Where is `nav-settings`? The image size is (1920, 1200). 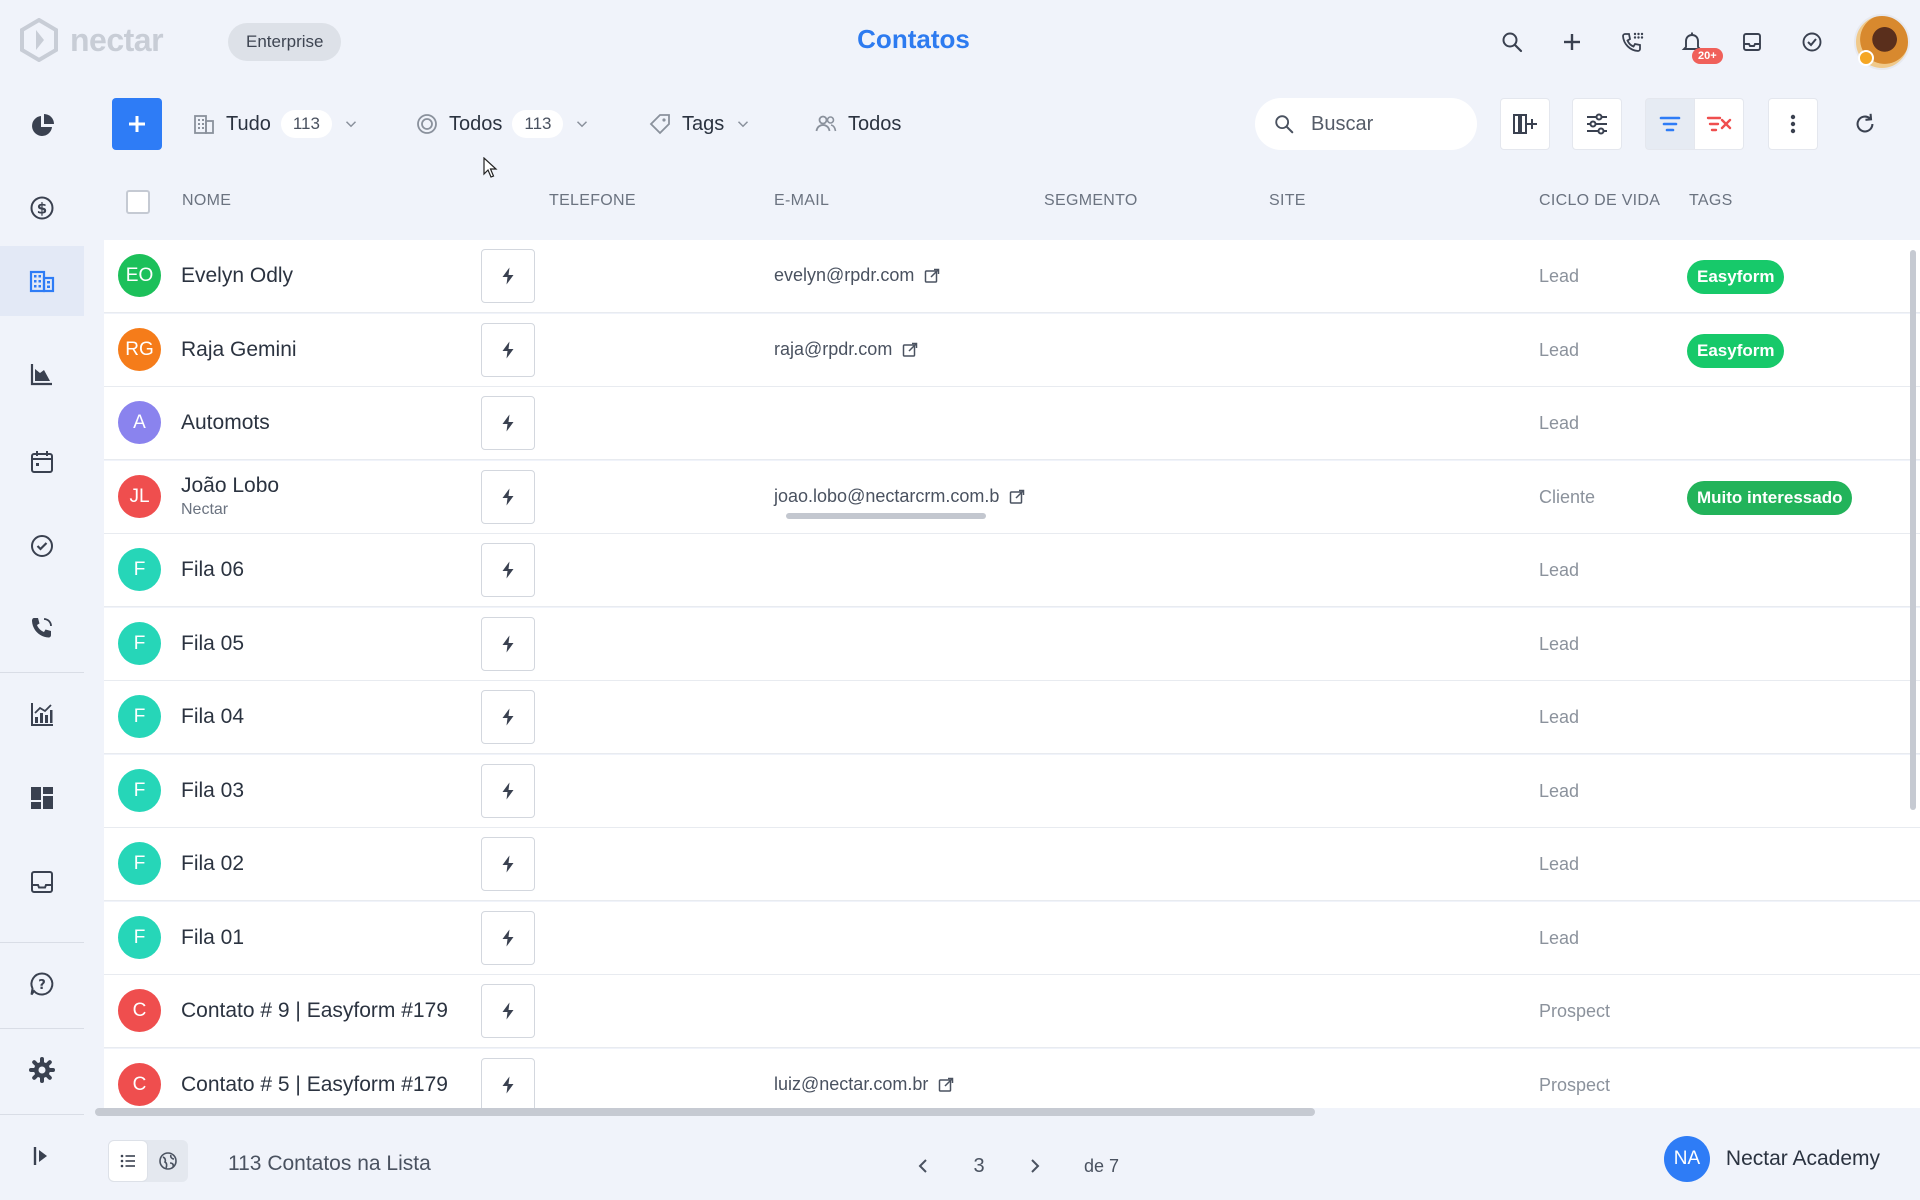
nav-settings is located at coordinates (42, 1070).